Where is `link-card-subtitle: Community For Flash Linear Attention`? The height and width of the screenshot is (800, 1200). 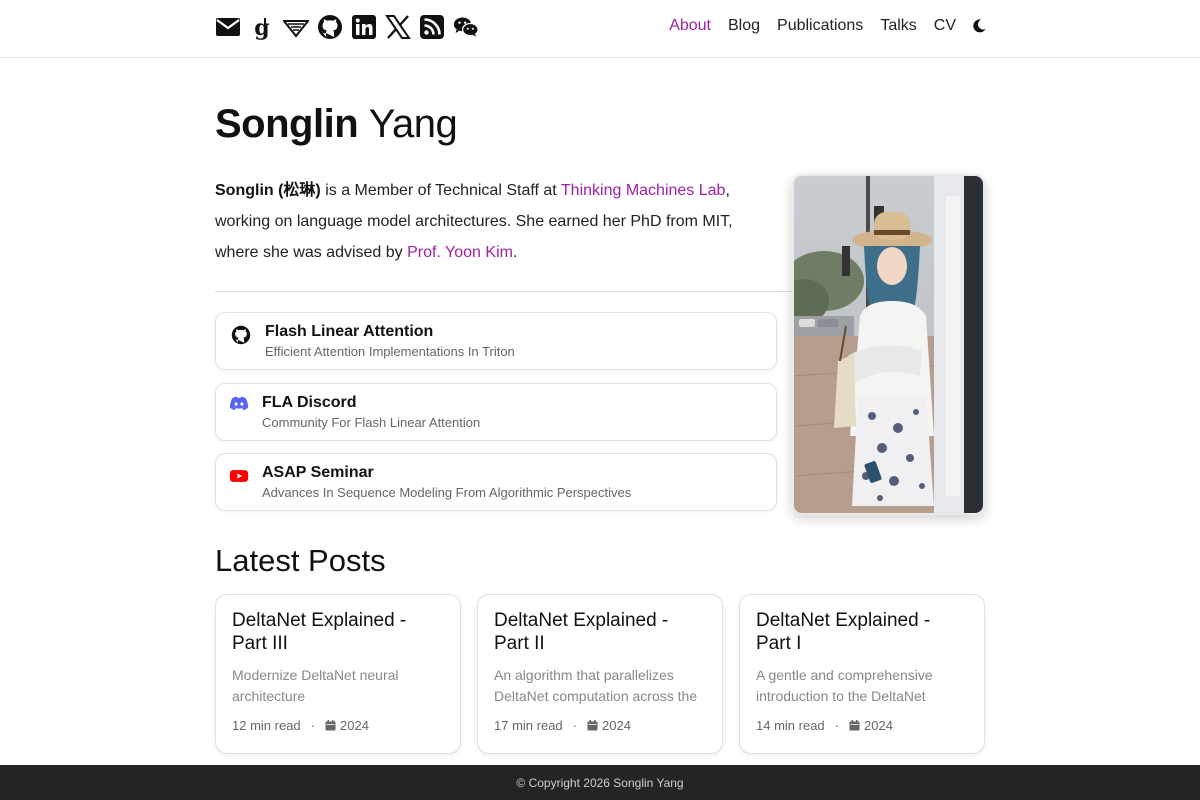
link-card-subtitle: Community For Flash Linear Attention is located at coordinates (371, 422).